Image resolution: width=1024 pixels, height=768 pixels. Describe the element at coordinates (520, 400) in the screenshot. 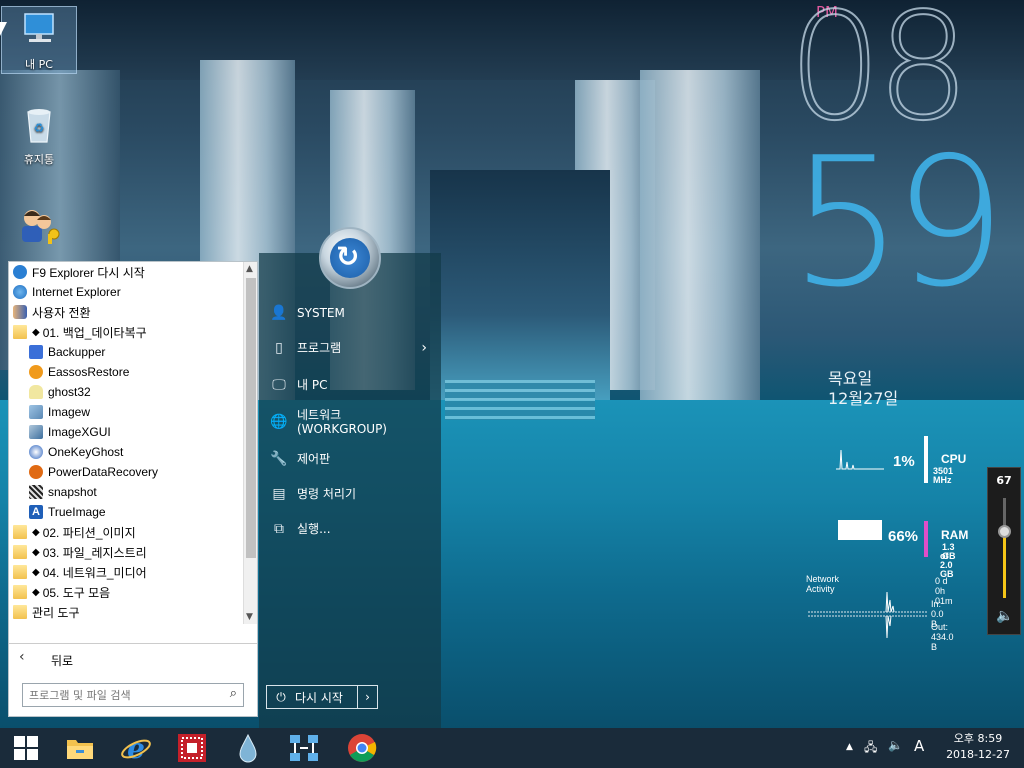

I see `wallpaper-steps` at that location.